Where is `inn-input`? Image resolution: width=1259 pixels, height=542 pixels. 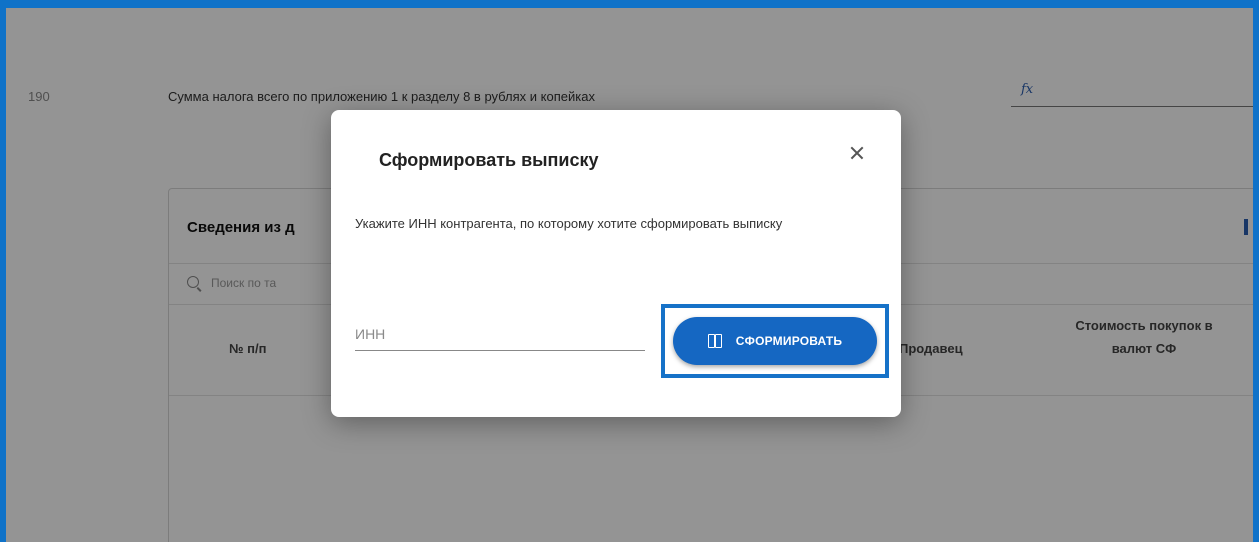
inn-input is located at coordinates (500, 334).